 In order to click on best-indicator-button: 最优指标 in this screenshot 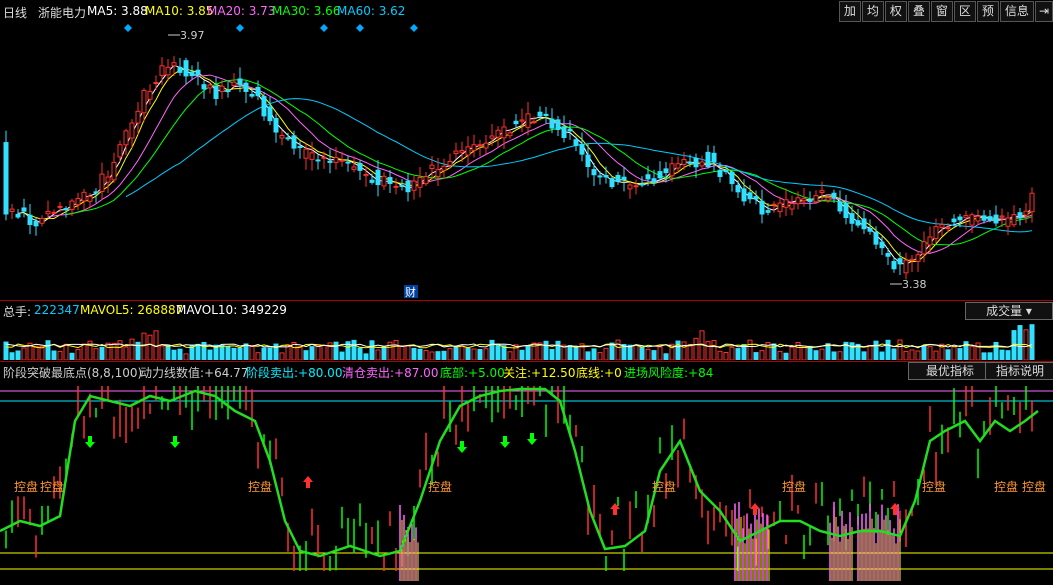, I will do `click(950, 371)`.